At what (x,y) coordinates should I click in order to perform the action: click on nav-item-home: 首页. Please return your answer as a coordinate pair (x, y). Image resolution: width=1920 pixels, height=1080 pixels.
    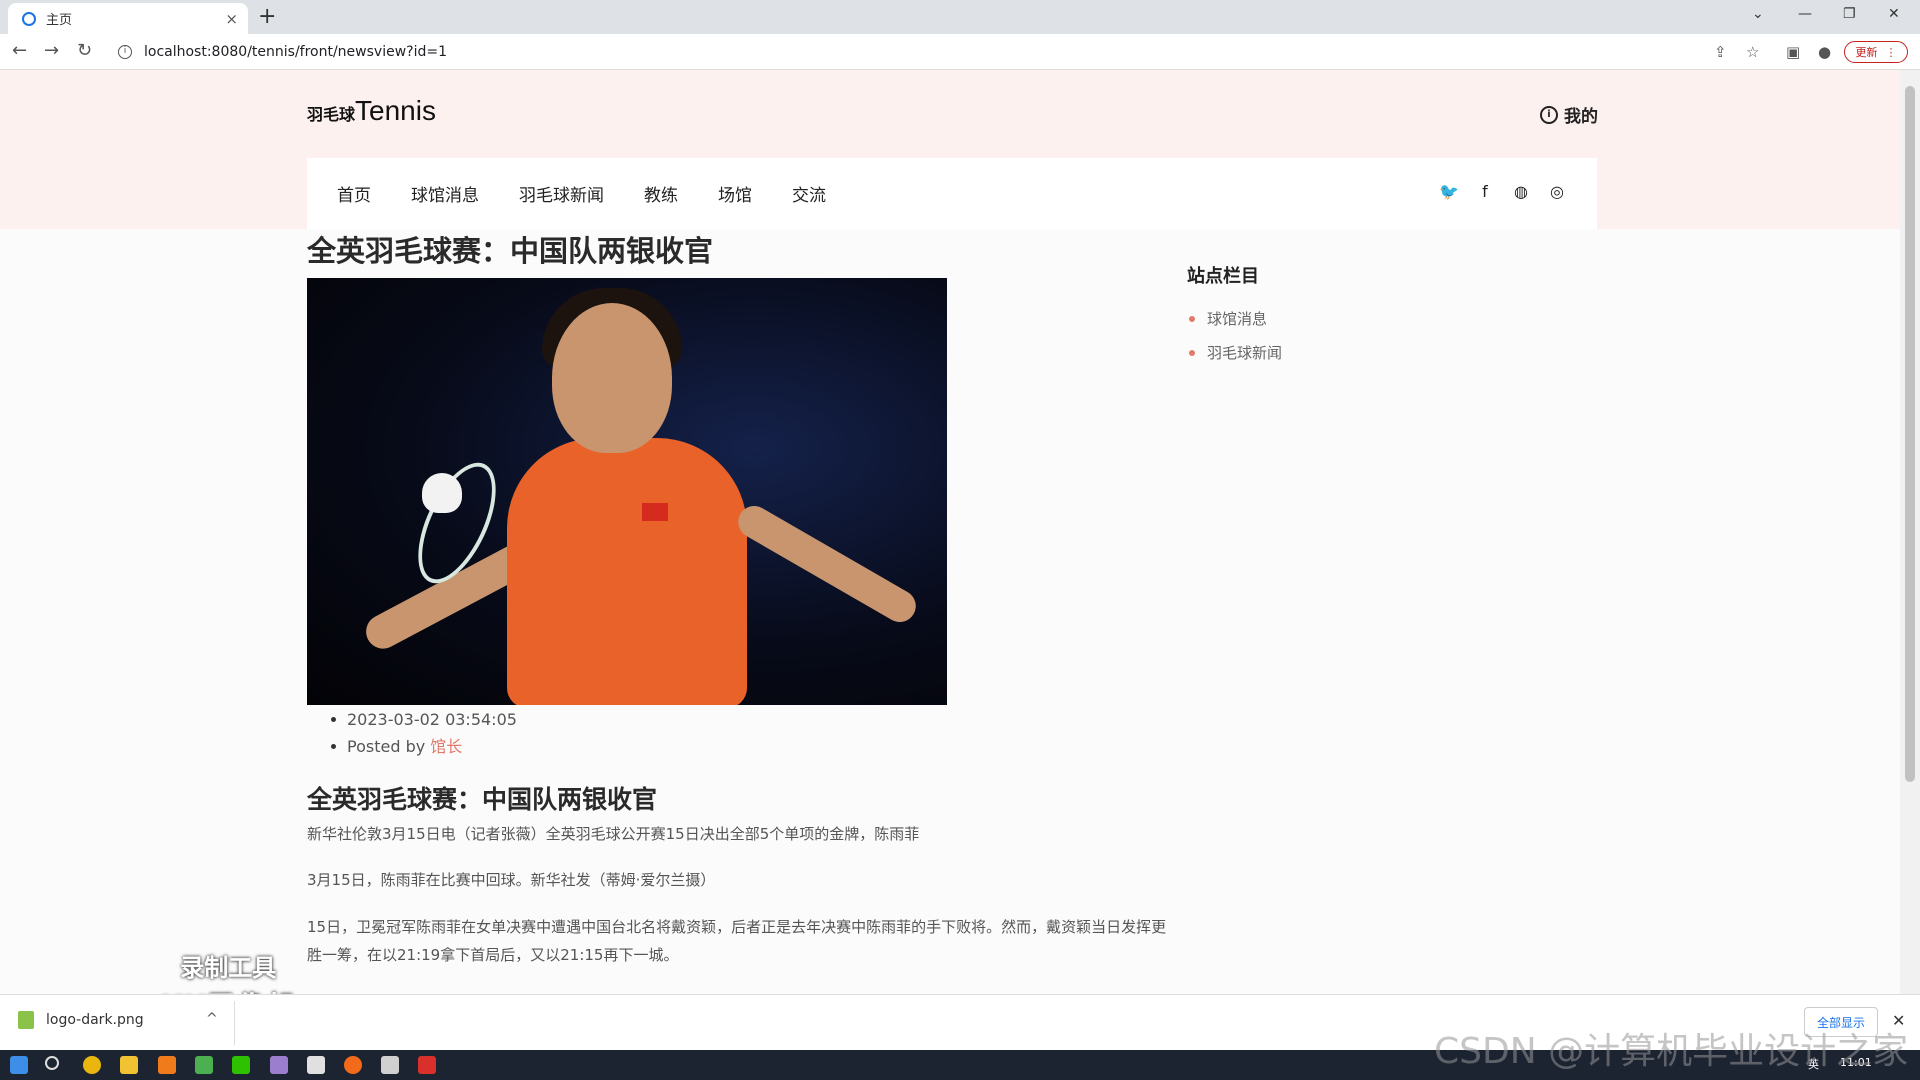
    Looking at the image, I should click on (354, 193).